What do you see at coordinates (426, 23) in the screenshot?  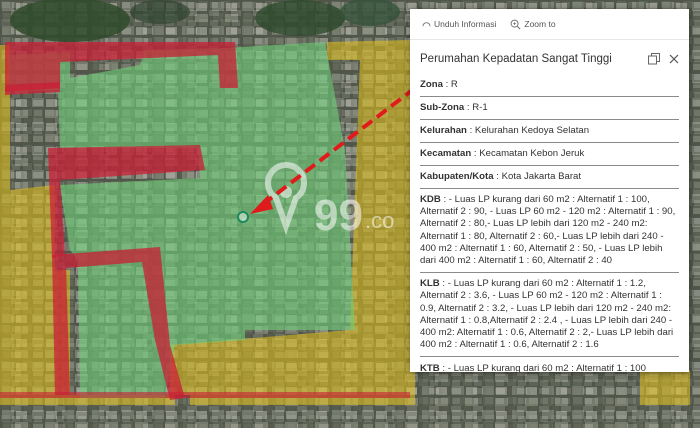 I see `download-icon` at bounding box center [426, 23].